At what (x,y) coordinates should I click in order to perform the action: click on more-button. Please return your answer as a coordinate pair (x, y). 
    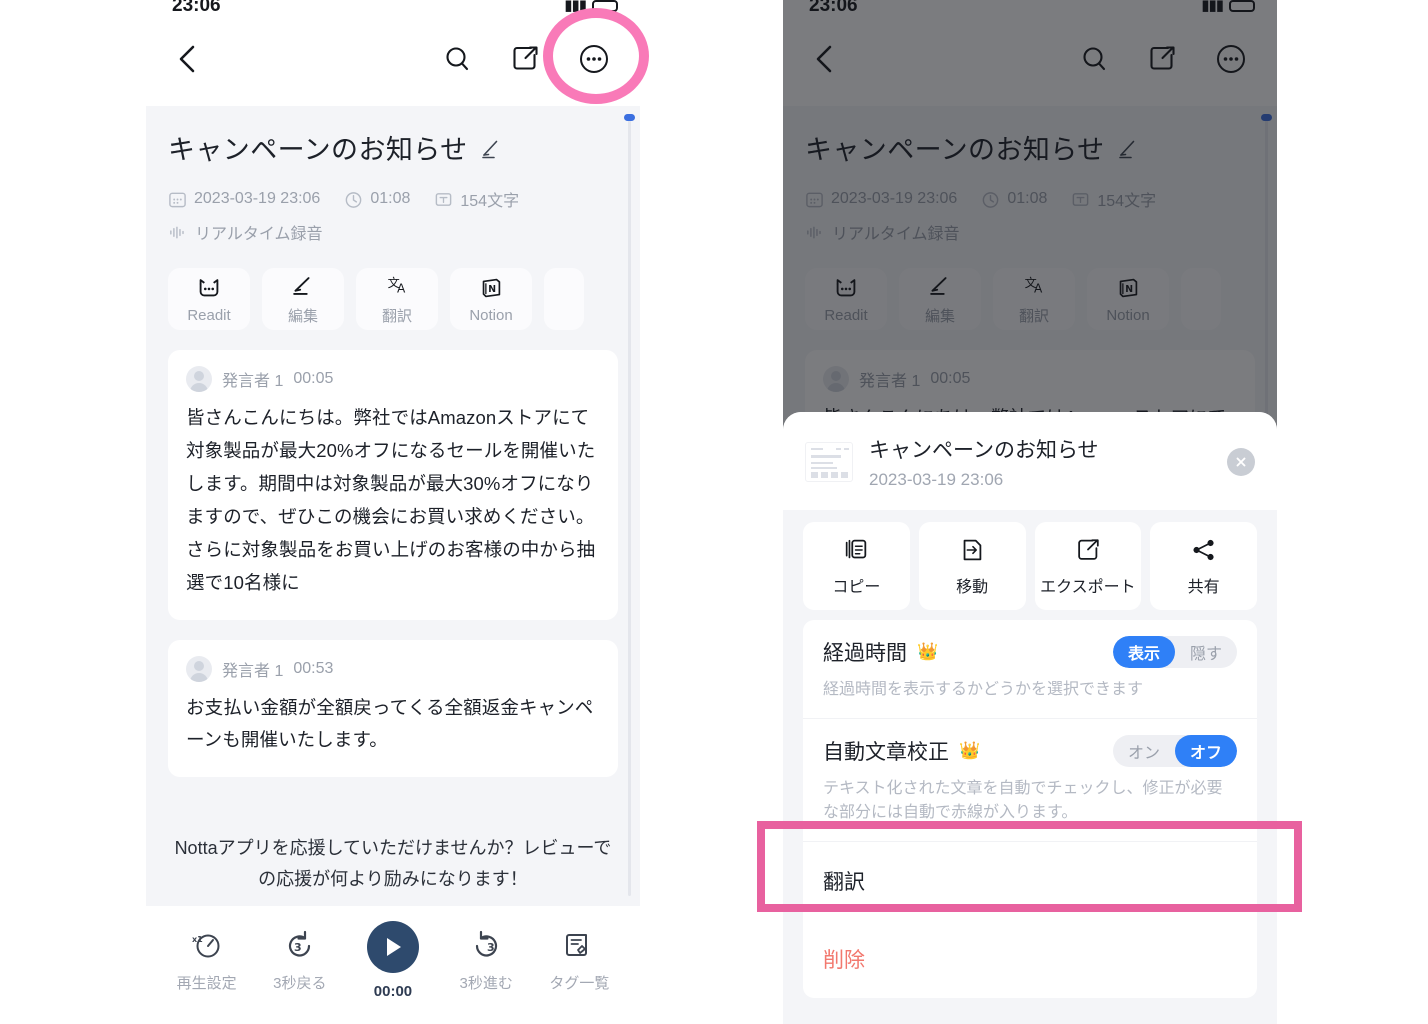
    Looking at the image, I should click on (594, 59).